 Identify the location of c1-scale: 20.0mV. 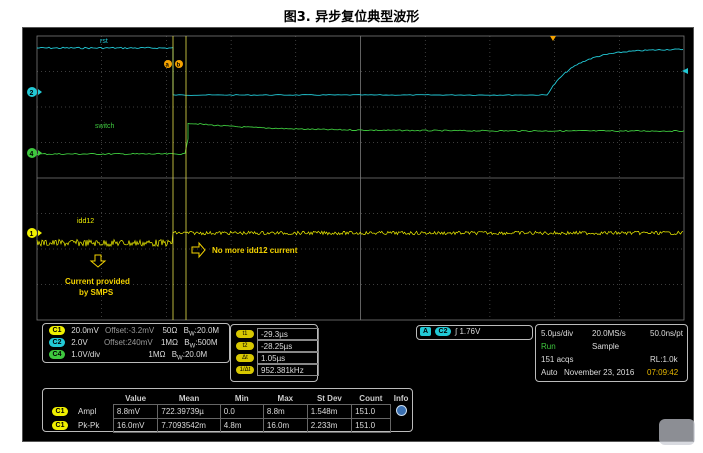
(85, 330).